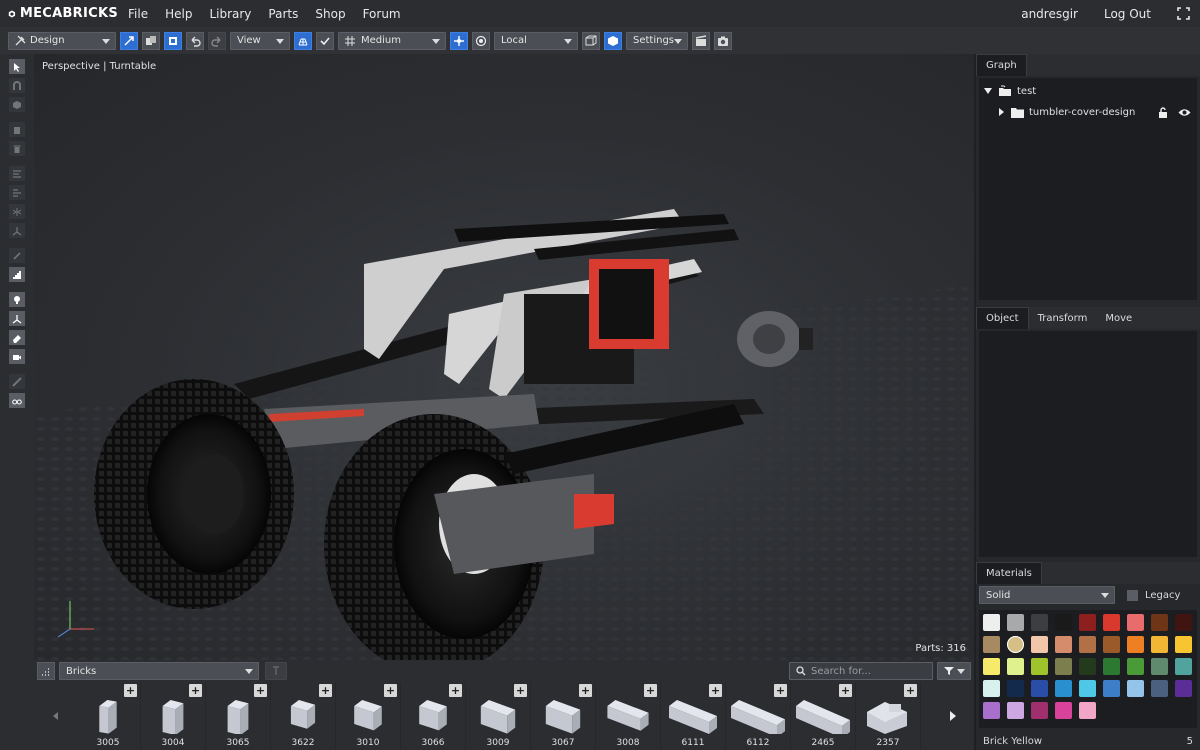 The width and height of the screenshot is (1200, 750). What do you see at coordinates (758, 716) in the screenshot?
I see `brick-item: +6112` at bounding box center [758, 716].